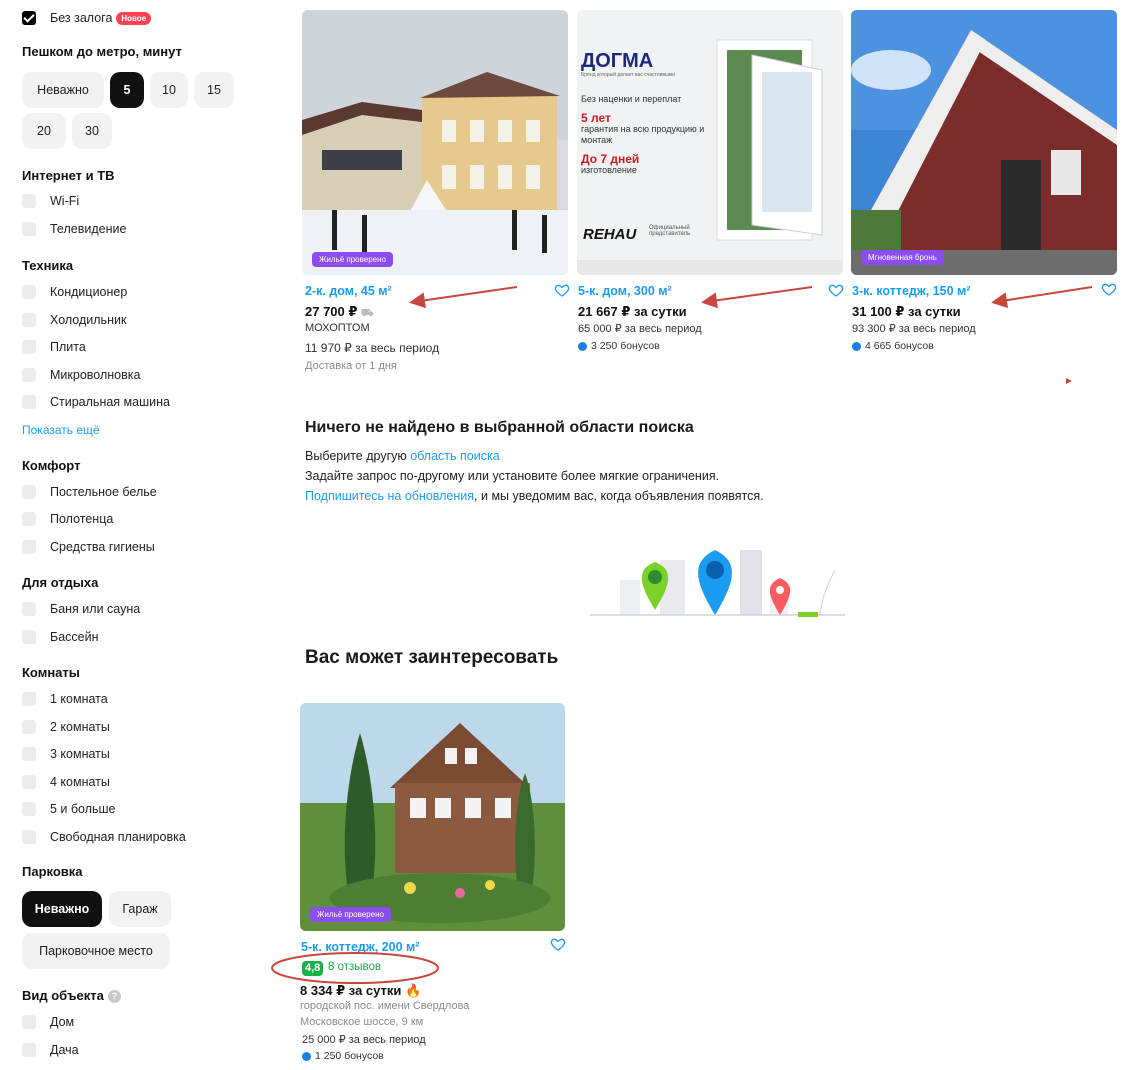  Describe the element at coordinates (619, 346) in the screenshot. I see `listing-bonus-2: 3 250 бонусов` at that location.